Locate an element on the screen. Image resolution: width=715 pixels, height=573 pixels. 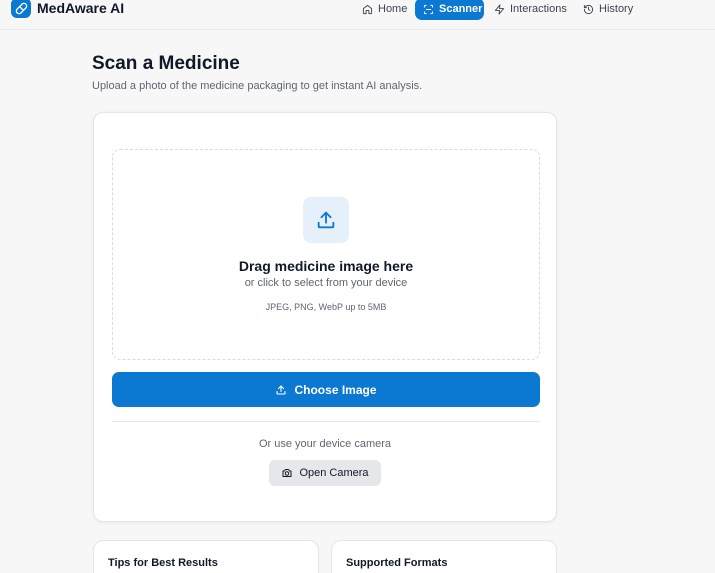
divider is located at coordinates (326, 421).